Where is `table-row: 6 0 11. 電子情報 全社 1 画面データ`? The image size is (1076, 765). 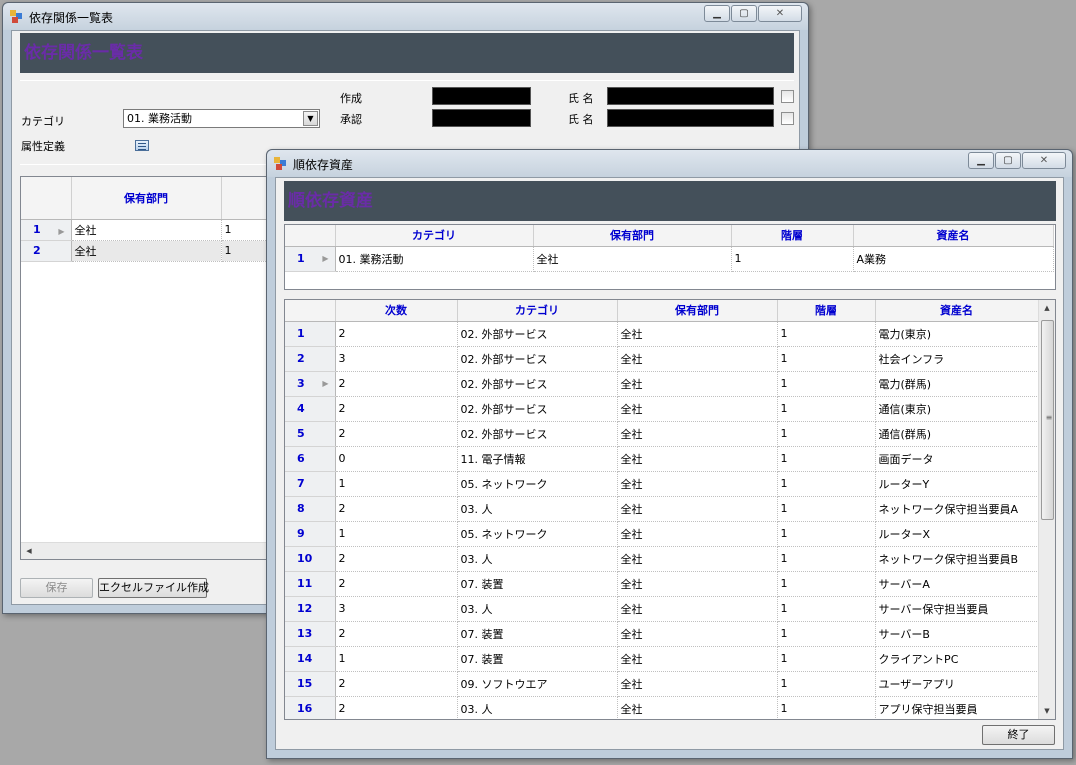
table-row: 6 0 11. 電子情報 全社 1 画面データ is located at coordinates (662, 459).